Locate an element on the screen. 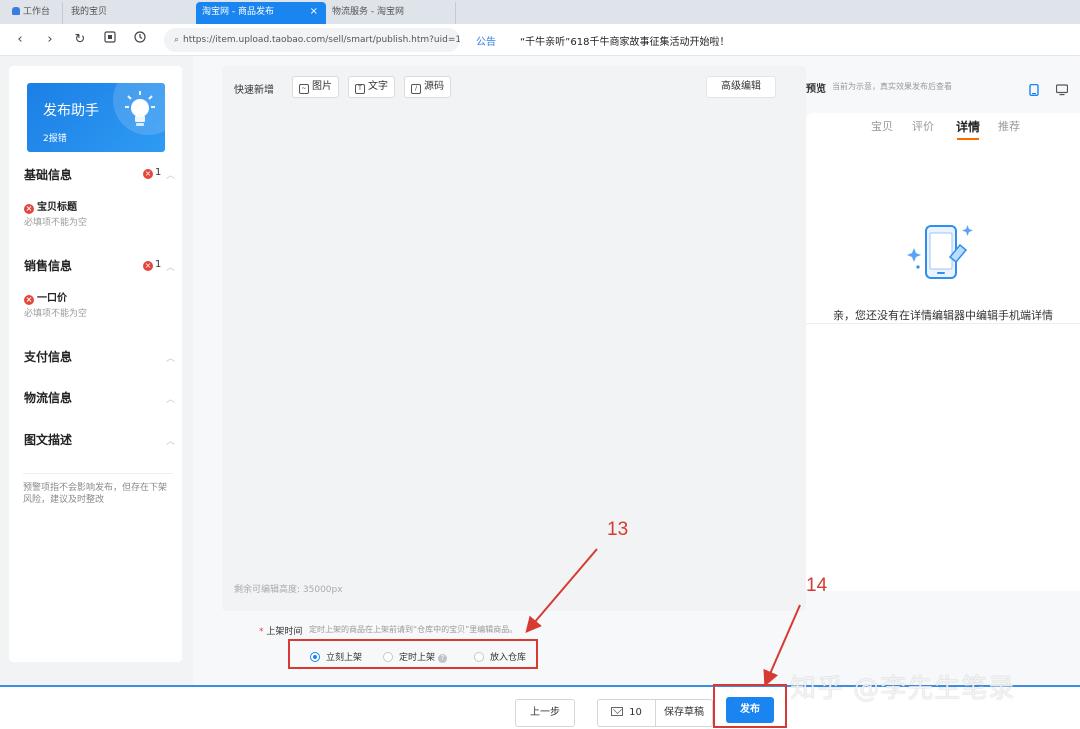 The width and height of the screenshot is (1080, 729). watermark: 知乎 @李先生笔录 is located at coordinates (903, 689).